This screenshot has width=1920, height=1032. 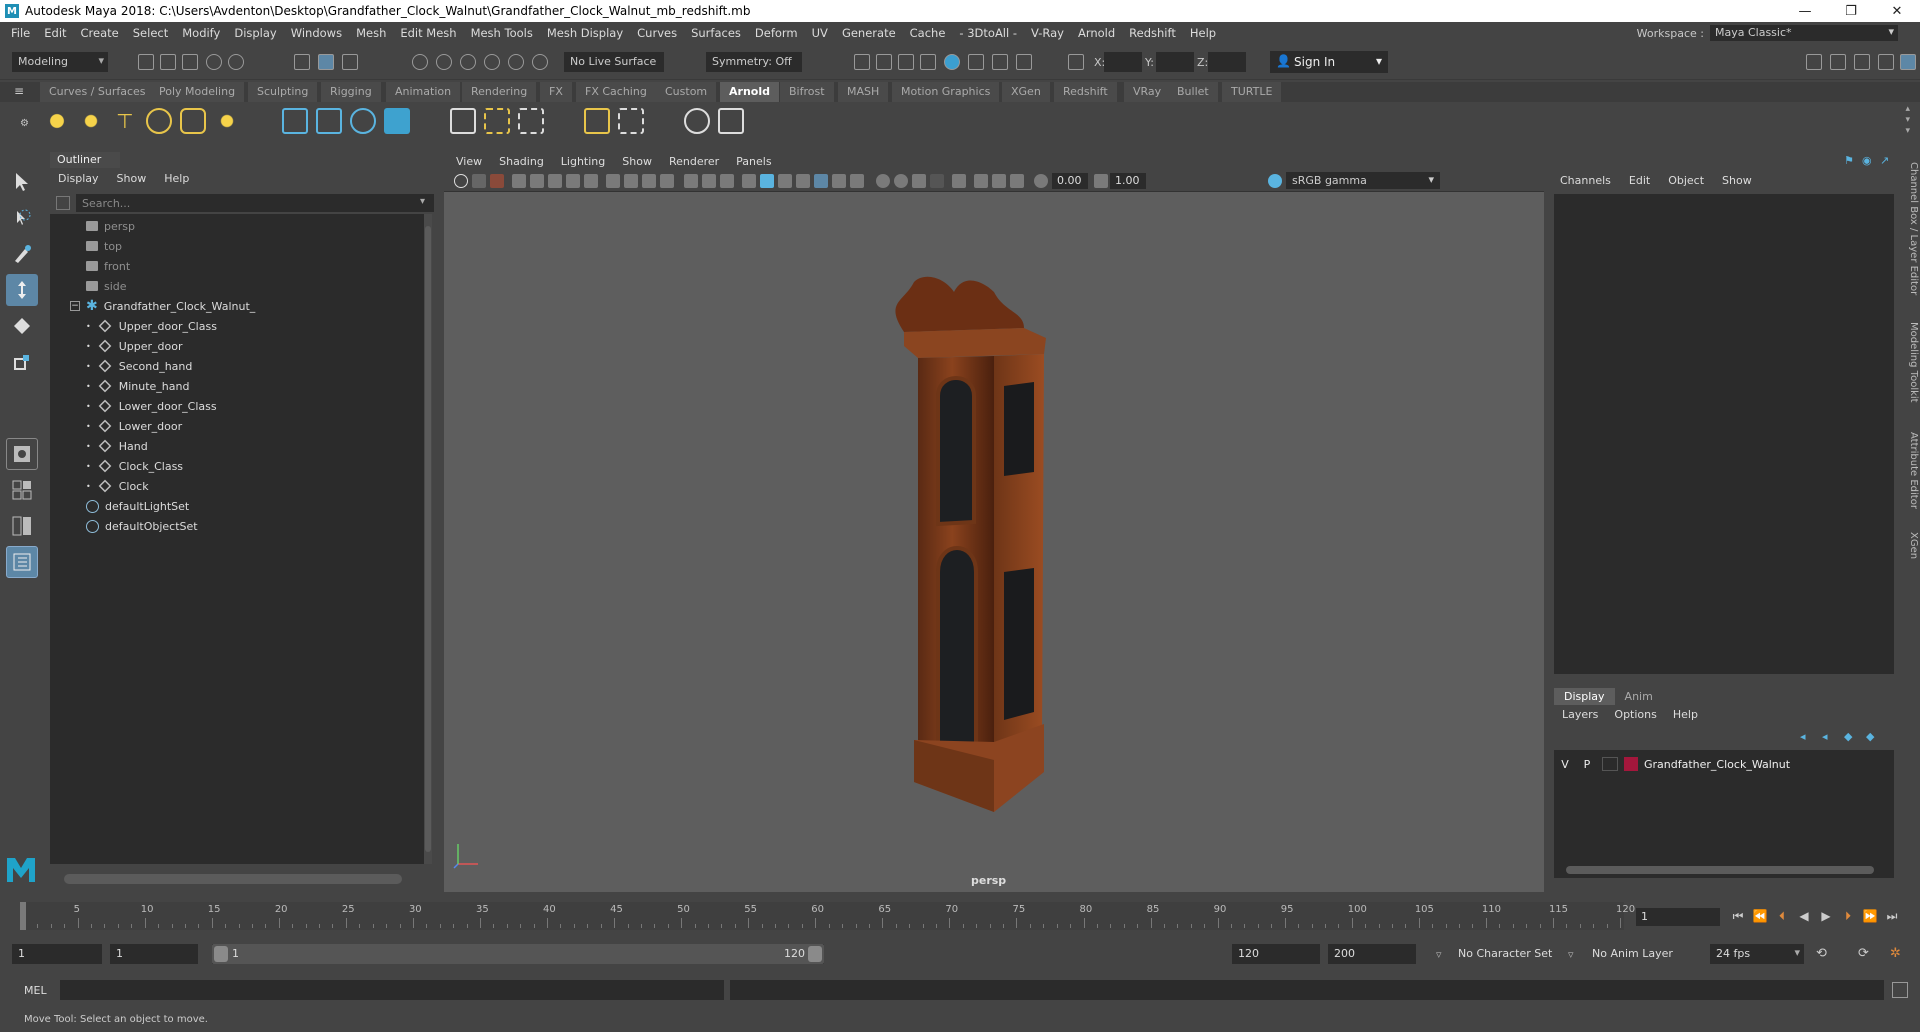 I want to click on character-controls-icon, so click(x=1838, y=62).